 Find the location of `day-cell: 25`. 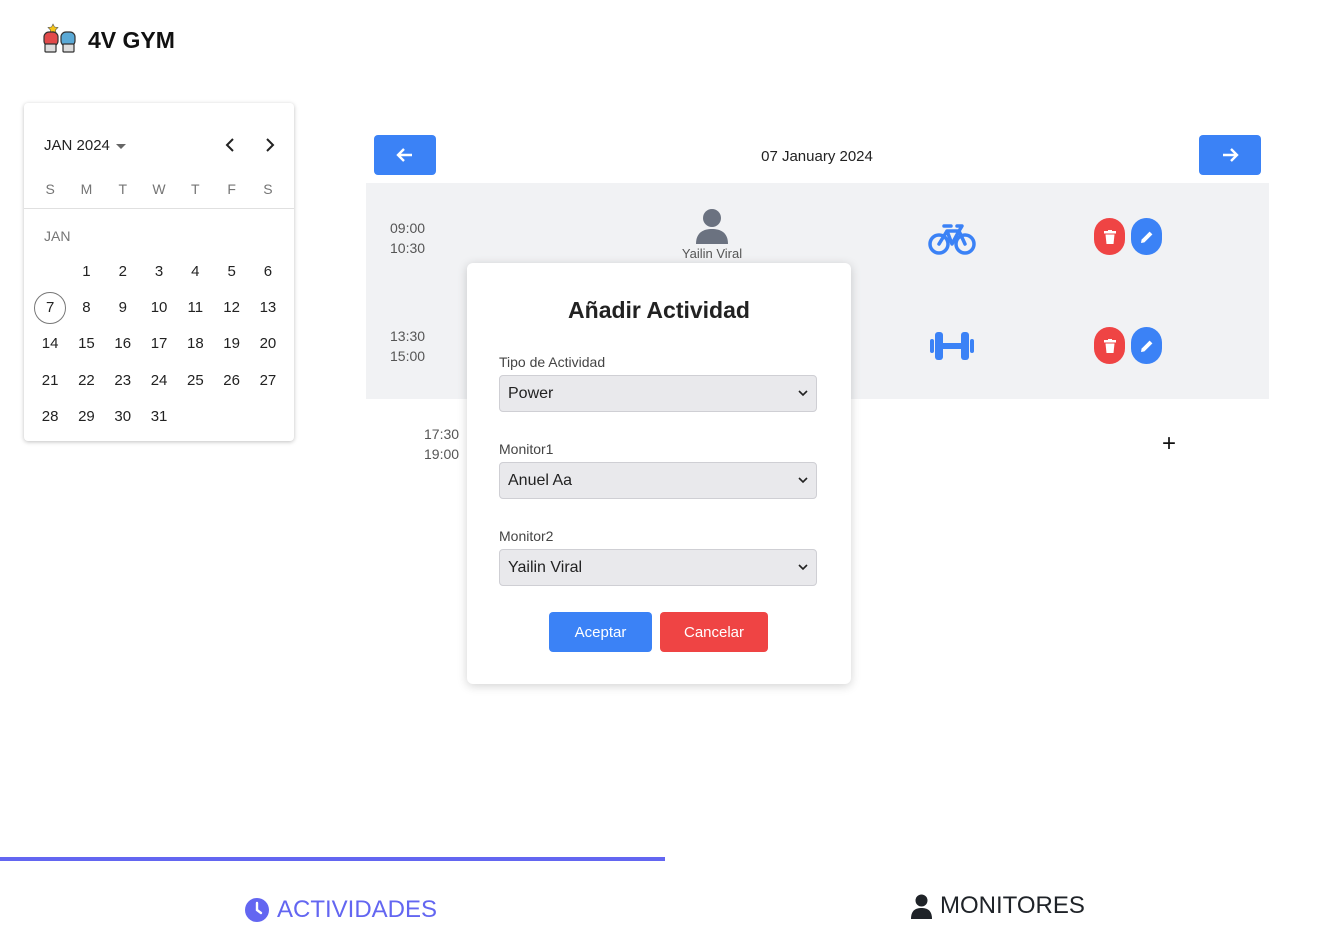

day-cell: 25 is located at coordinates (195, 380).